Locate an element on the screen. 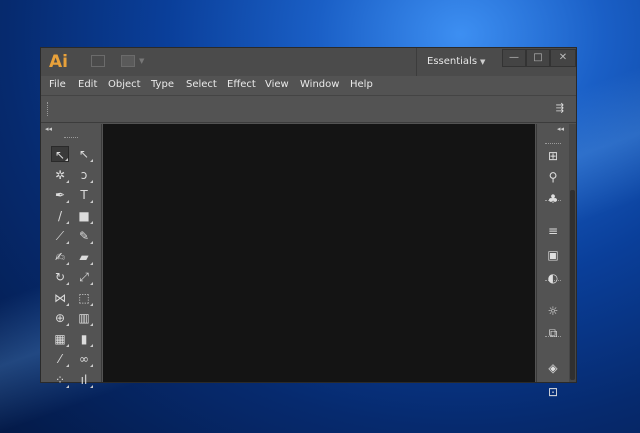 This screenshot has height=433, width=640. brushes-icon: ⚲ is located at coordinates (553, 177).